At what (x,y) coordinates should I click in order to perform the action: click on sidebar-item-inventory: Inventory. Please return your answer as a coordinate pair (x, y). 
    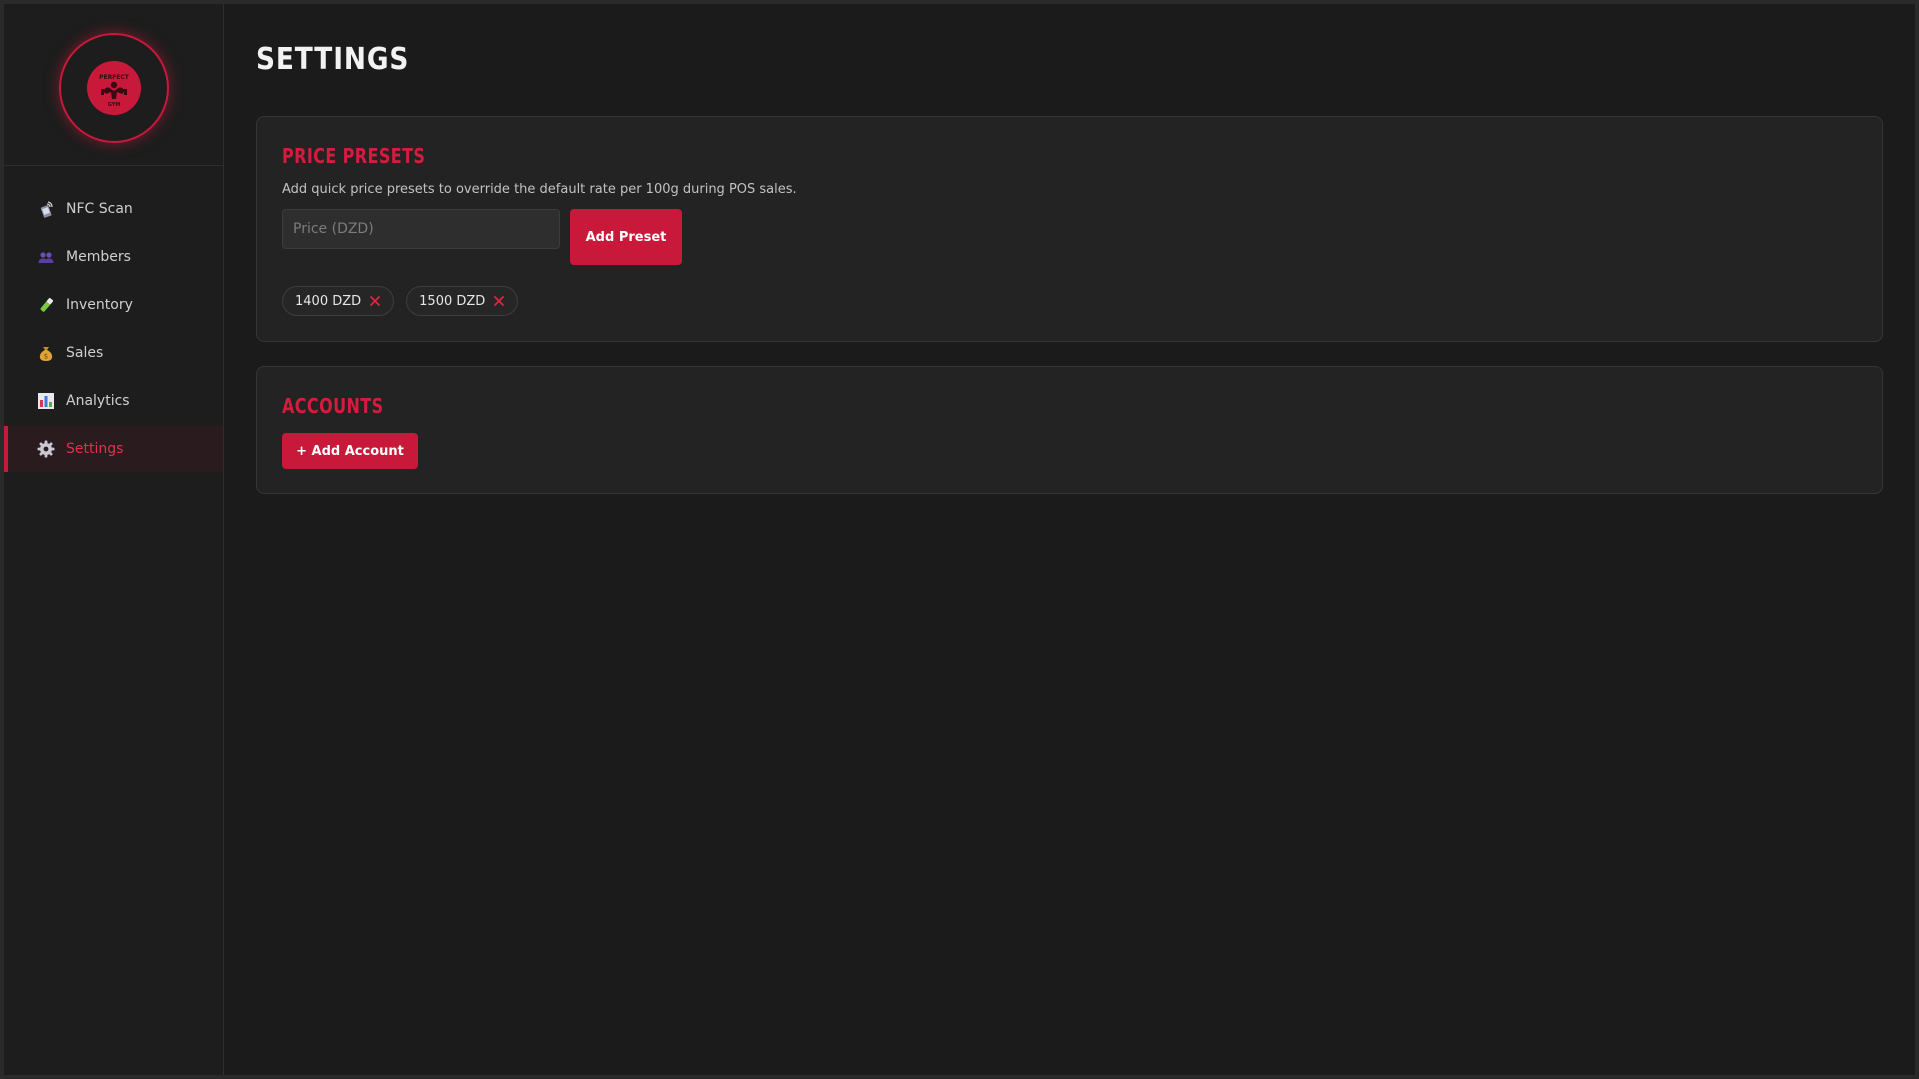
    Looking at the image, I should click on (113, 305).